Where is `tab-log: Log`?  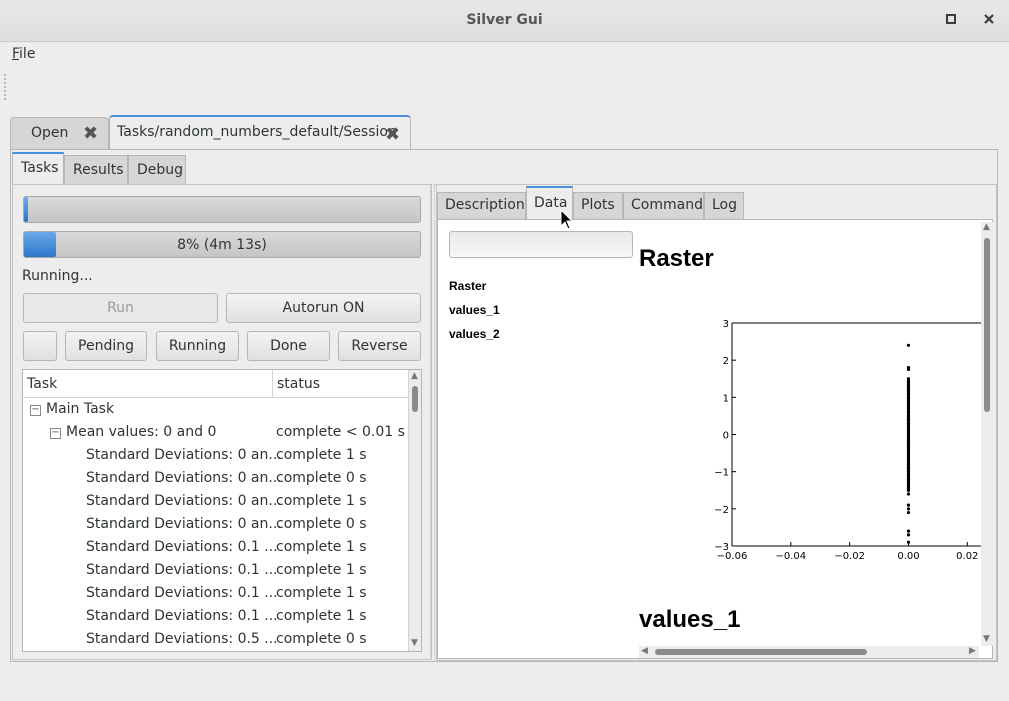
tab-log: Log is located at coordinates (724, 206).